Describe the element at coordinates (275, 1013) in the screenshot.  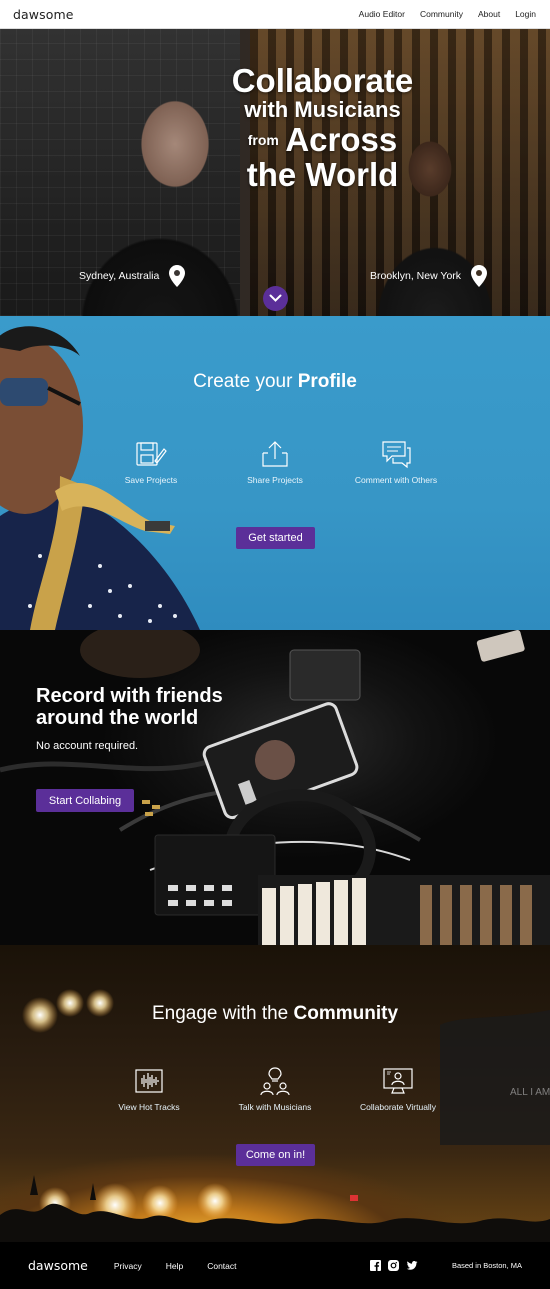
I see `community-title: Engage with the Community` at that location.